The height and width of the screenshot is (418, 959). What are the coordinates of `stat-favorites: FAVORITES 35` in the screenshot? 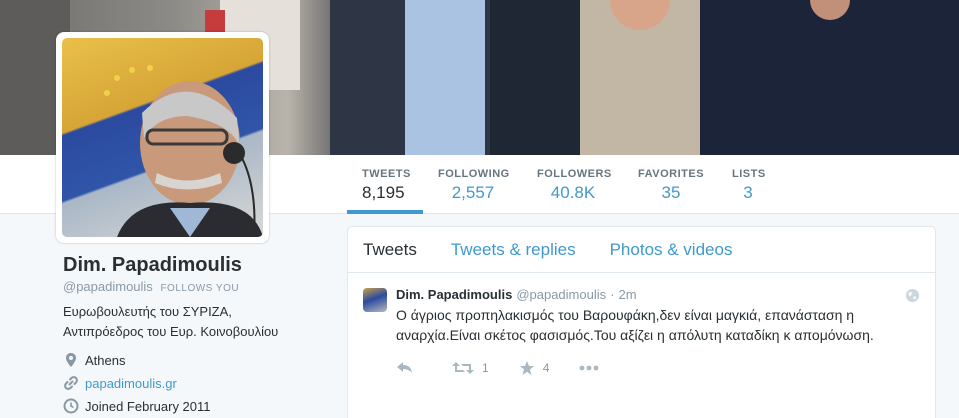 It's located at (671, 191).